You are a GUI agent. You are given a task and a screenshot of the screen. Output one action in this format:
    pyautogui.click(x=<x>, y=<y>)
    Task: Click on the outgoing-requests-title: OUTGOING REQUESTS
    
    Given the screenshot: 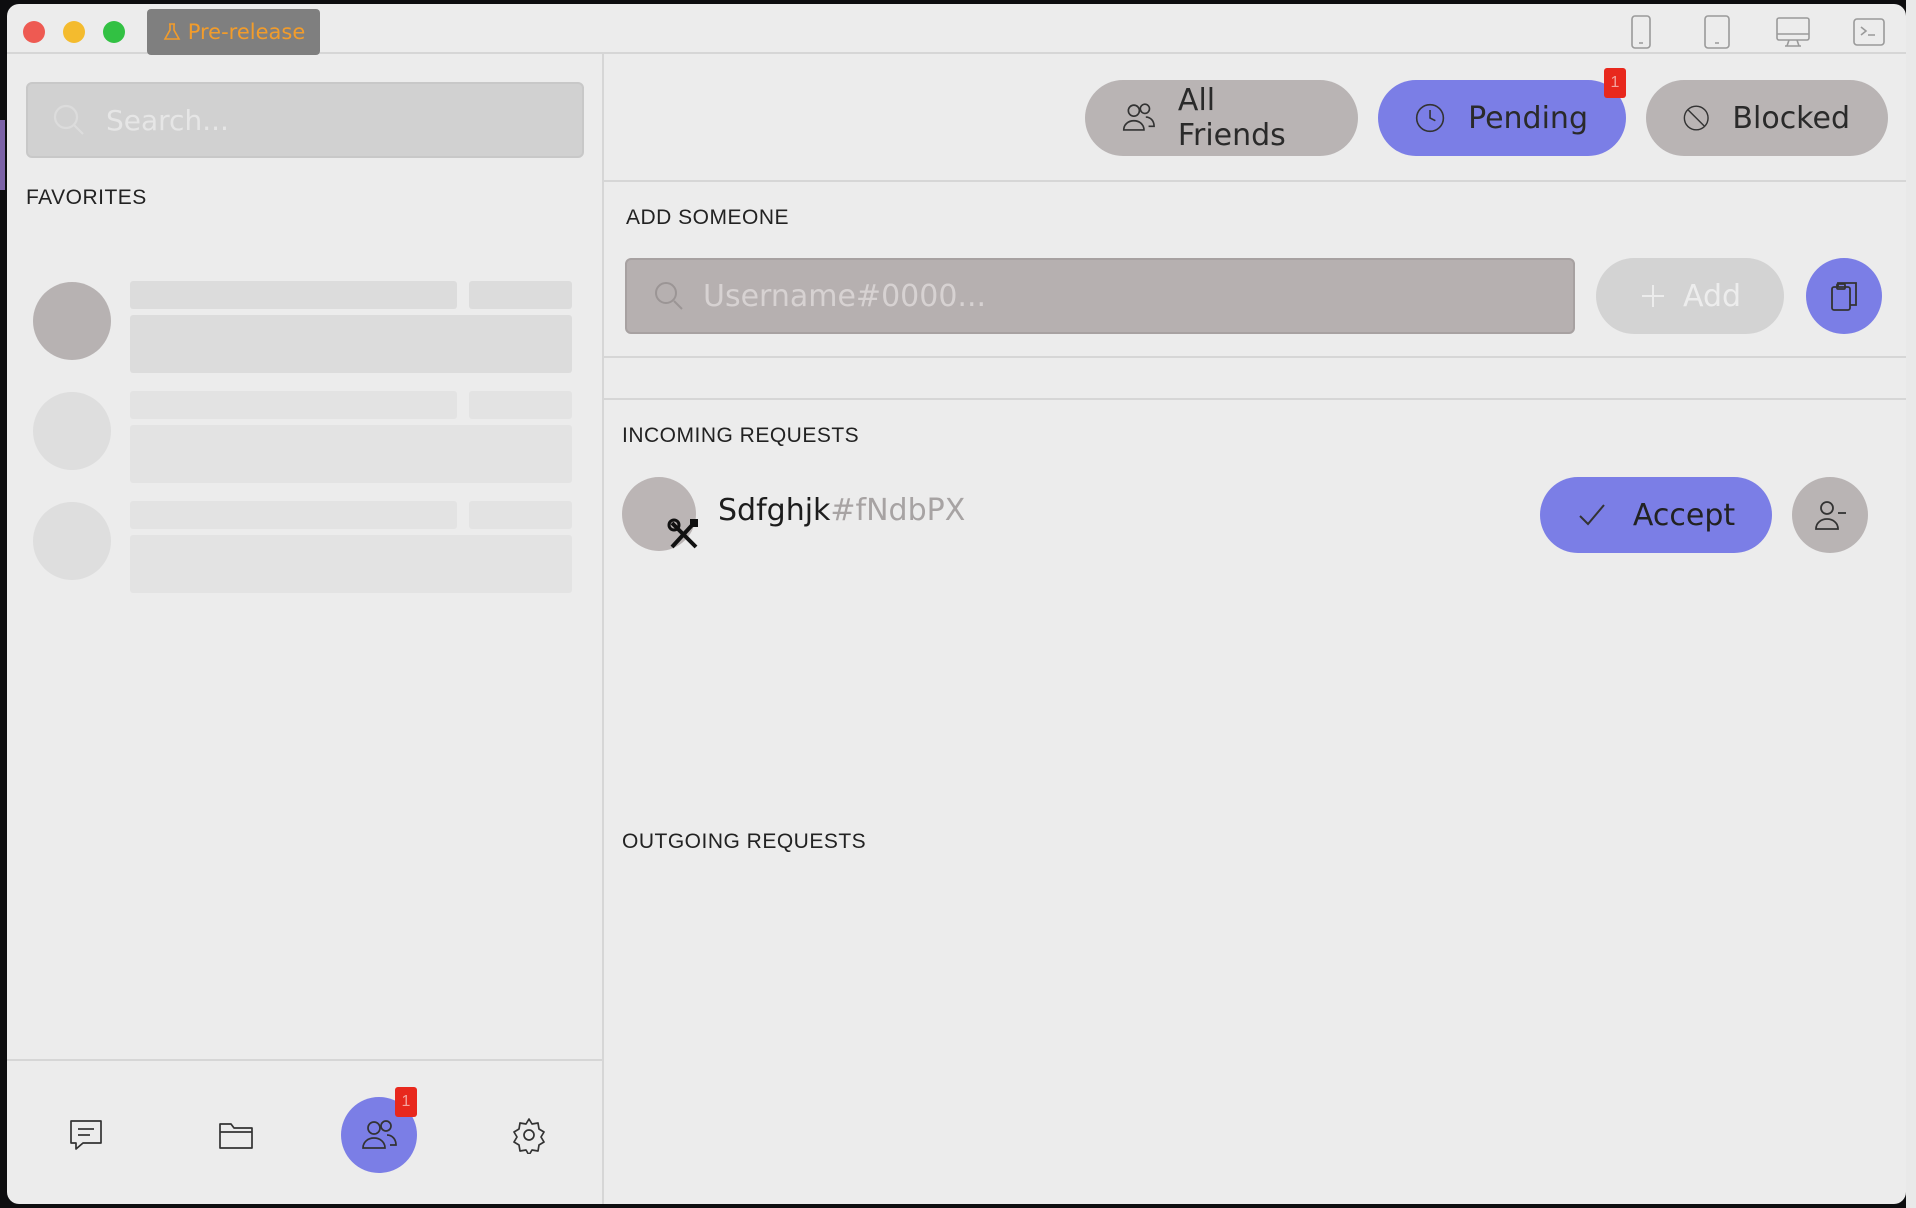 What is the action you would take?
    pyautogui.click(x=744, y=841)
    